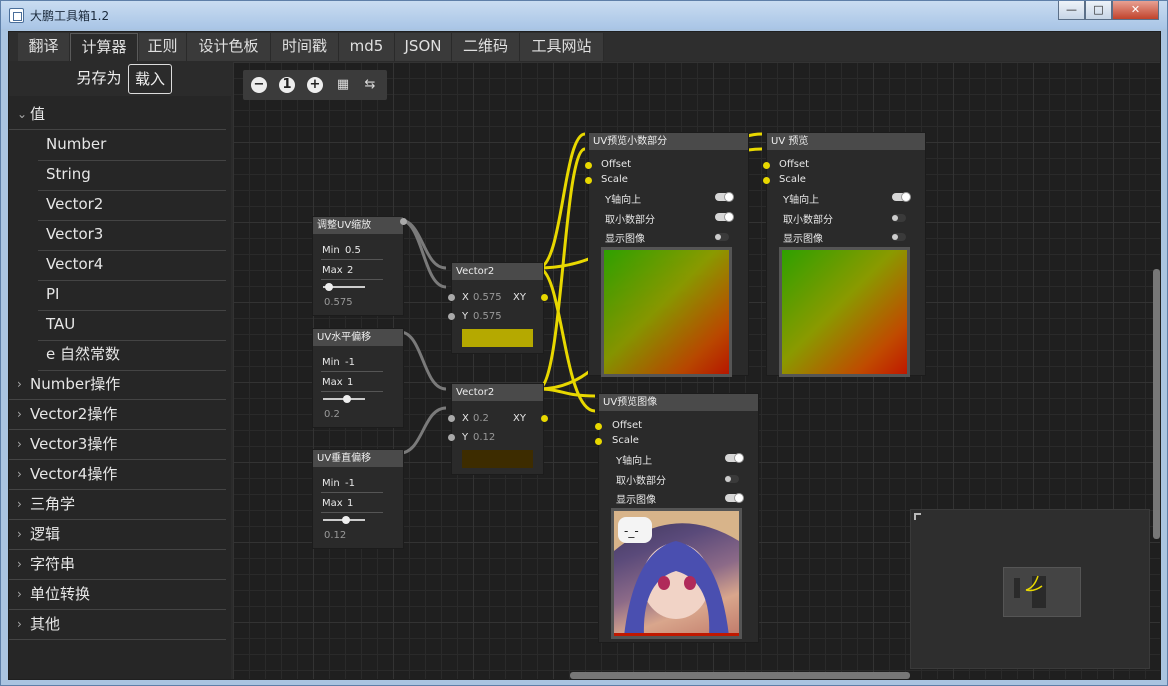 This screenshot has width=1168, height=686. Describe the element at coordinates (99, 79) in the screenshot. I see `save-as-button: 另存为` at that location.